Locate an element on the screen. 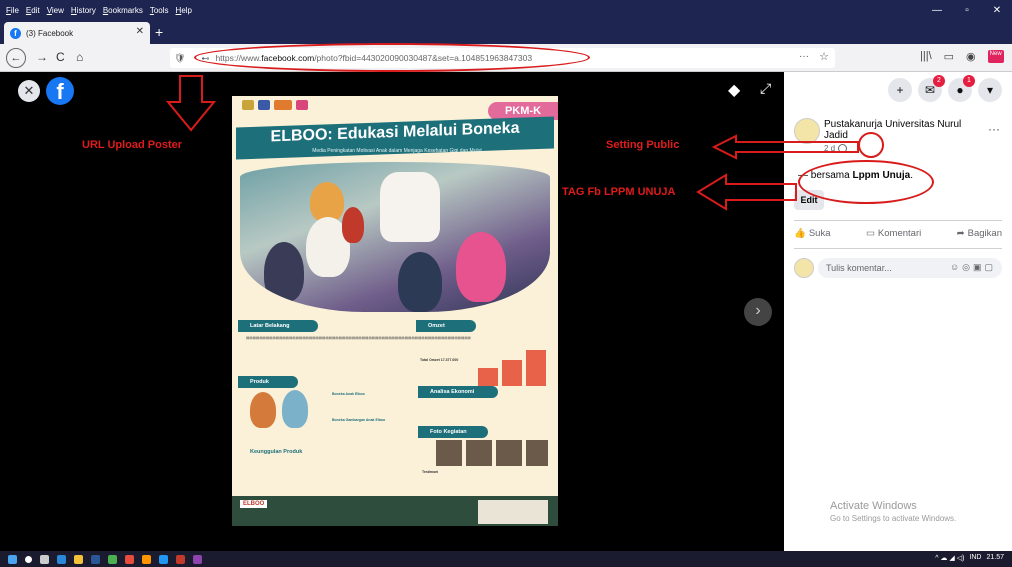  close-window-button: ✕ is located at coordinates (997, 10).